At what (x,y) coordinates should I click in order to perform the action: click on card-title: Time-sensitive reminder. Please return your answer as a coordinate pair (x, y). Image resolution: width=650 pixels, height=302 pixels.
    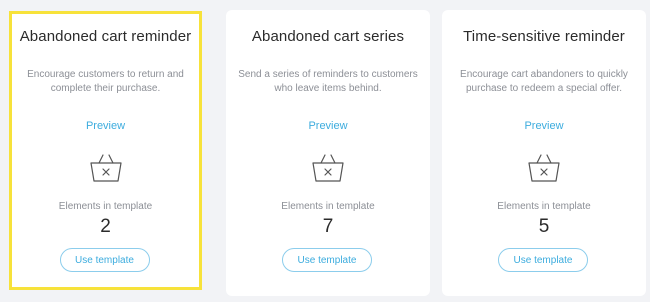
    Looking at the image, I should click on (544, 36).